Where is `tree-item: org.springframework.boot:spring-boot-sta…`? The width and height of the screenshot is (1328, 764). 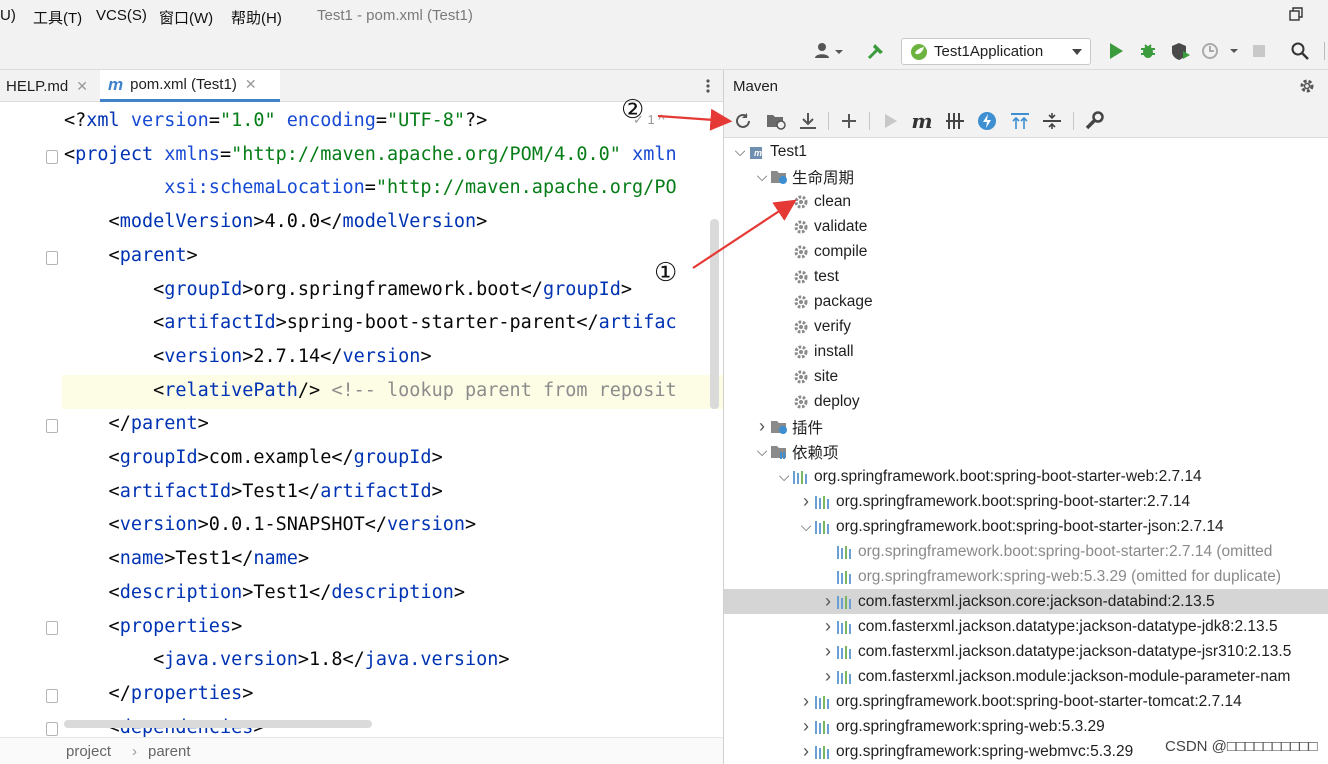
tree-item: org.springframework.boot:spring-boot-sta… is located at coordinates (1026, 551).